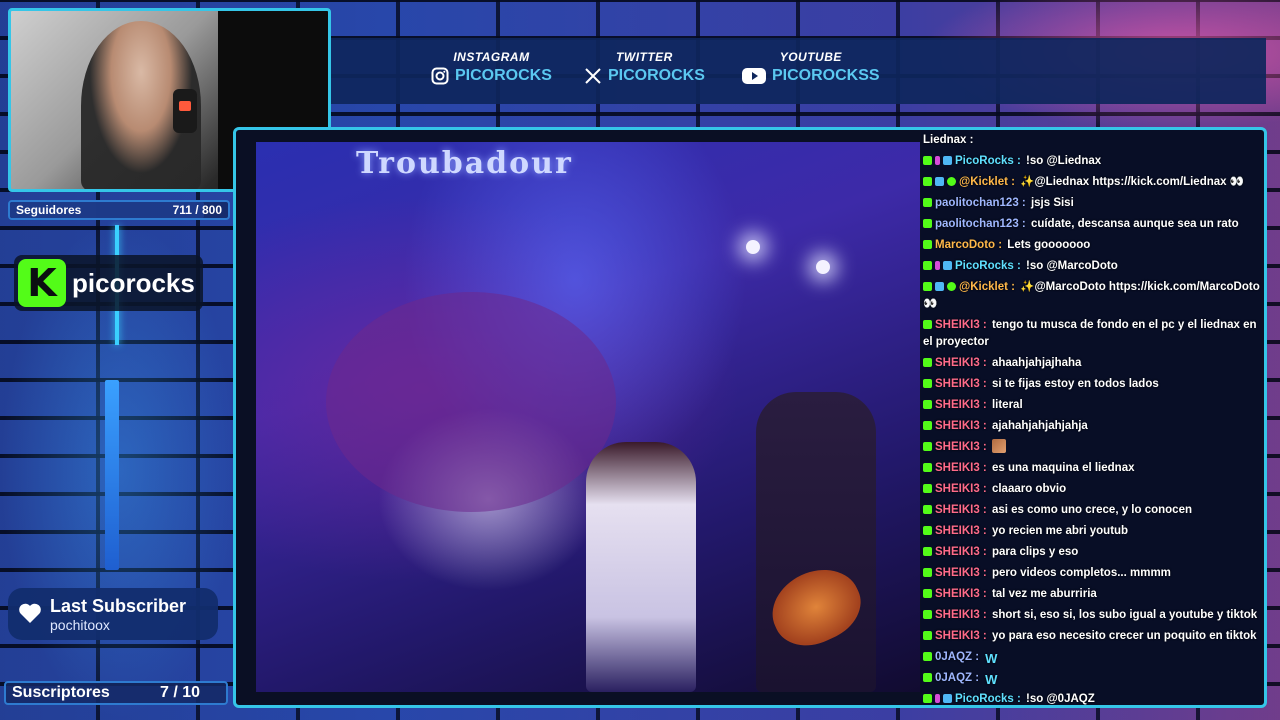 The image size is (1280, 720). Describe the element at coordinates (753, 247) in the screenshot. I see `stage-light` at that location.